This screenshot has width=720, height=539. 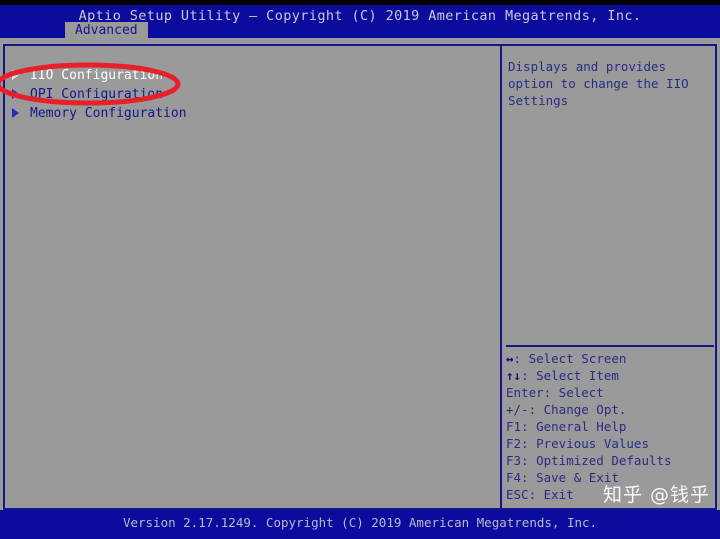 I want to click on key-legend-f1-general-help: F1: General Help, so click(x=566, y=426).